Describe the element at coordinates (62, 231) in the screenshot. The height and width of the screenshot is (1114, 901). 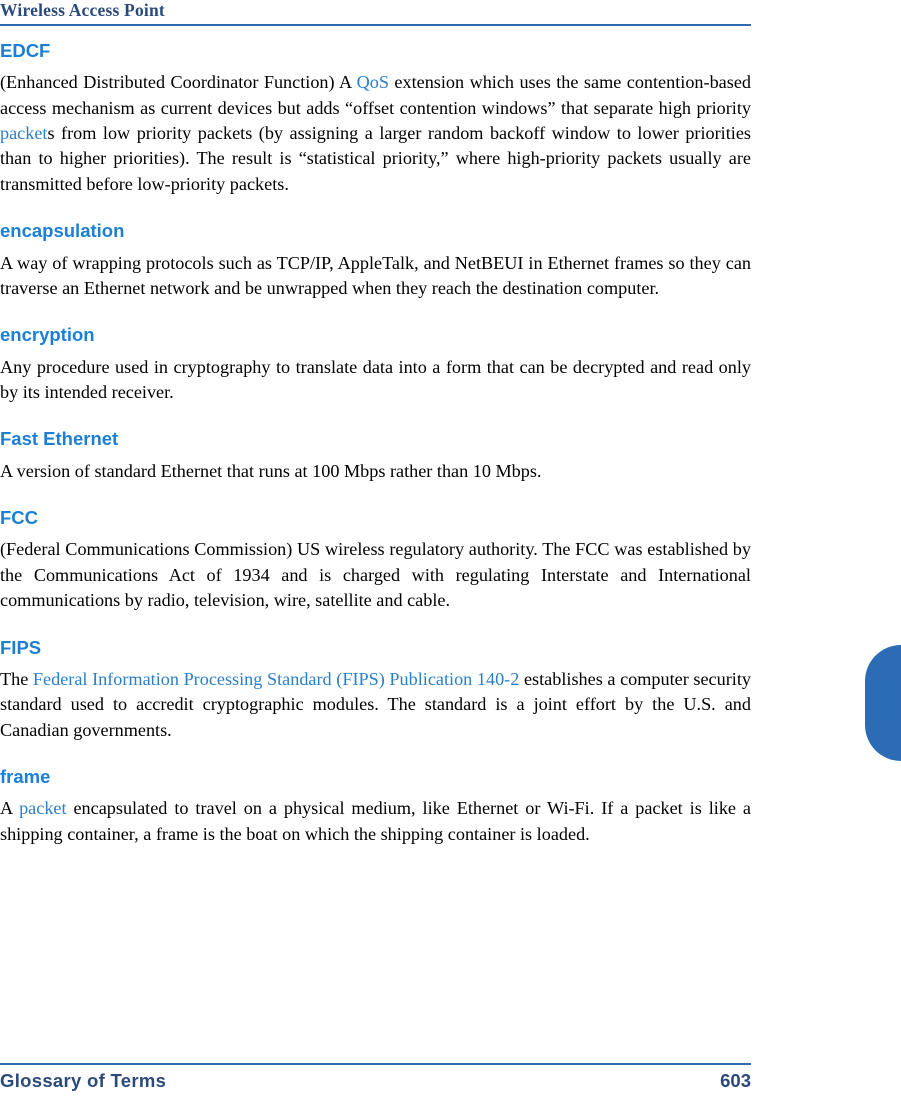
I see `glossary-term: encapsulation` at that location.